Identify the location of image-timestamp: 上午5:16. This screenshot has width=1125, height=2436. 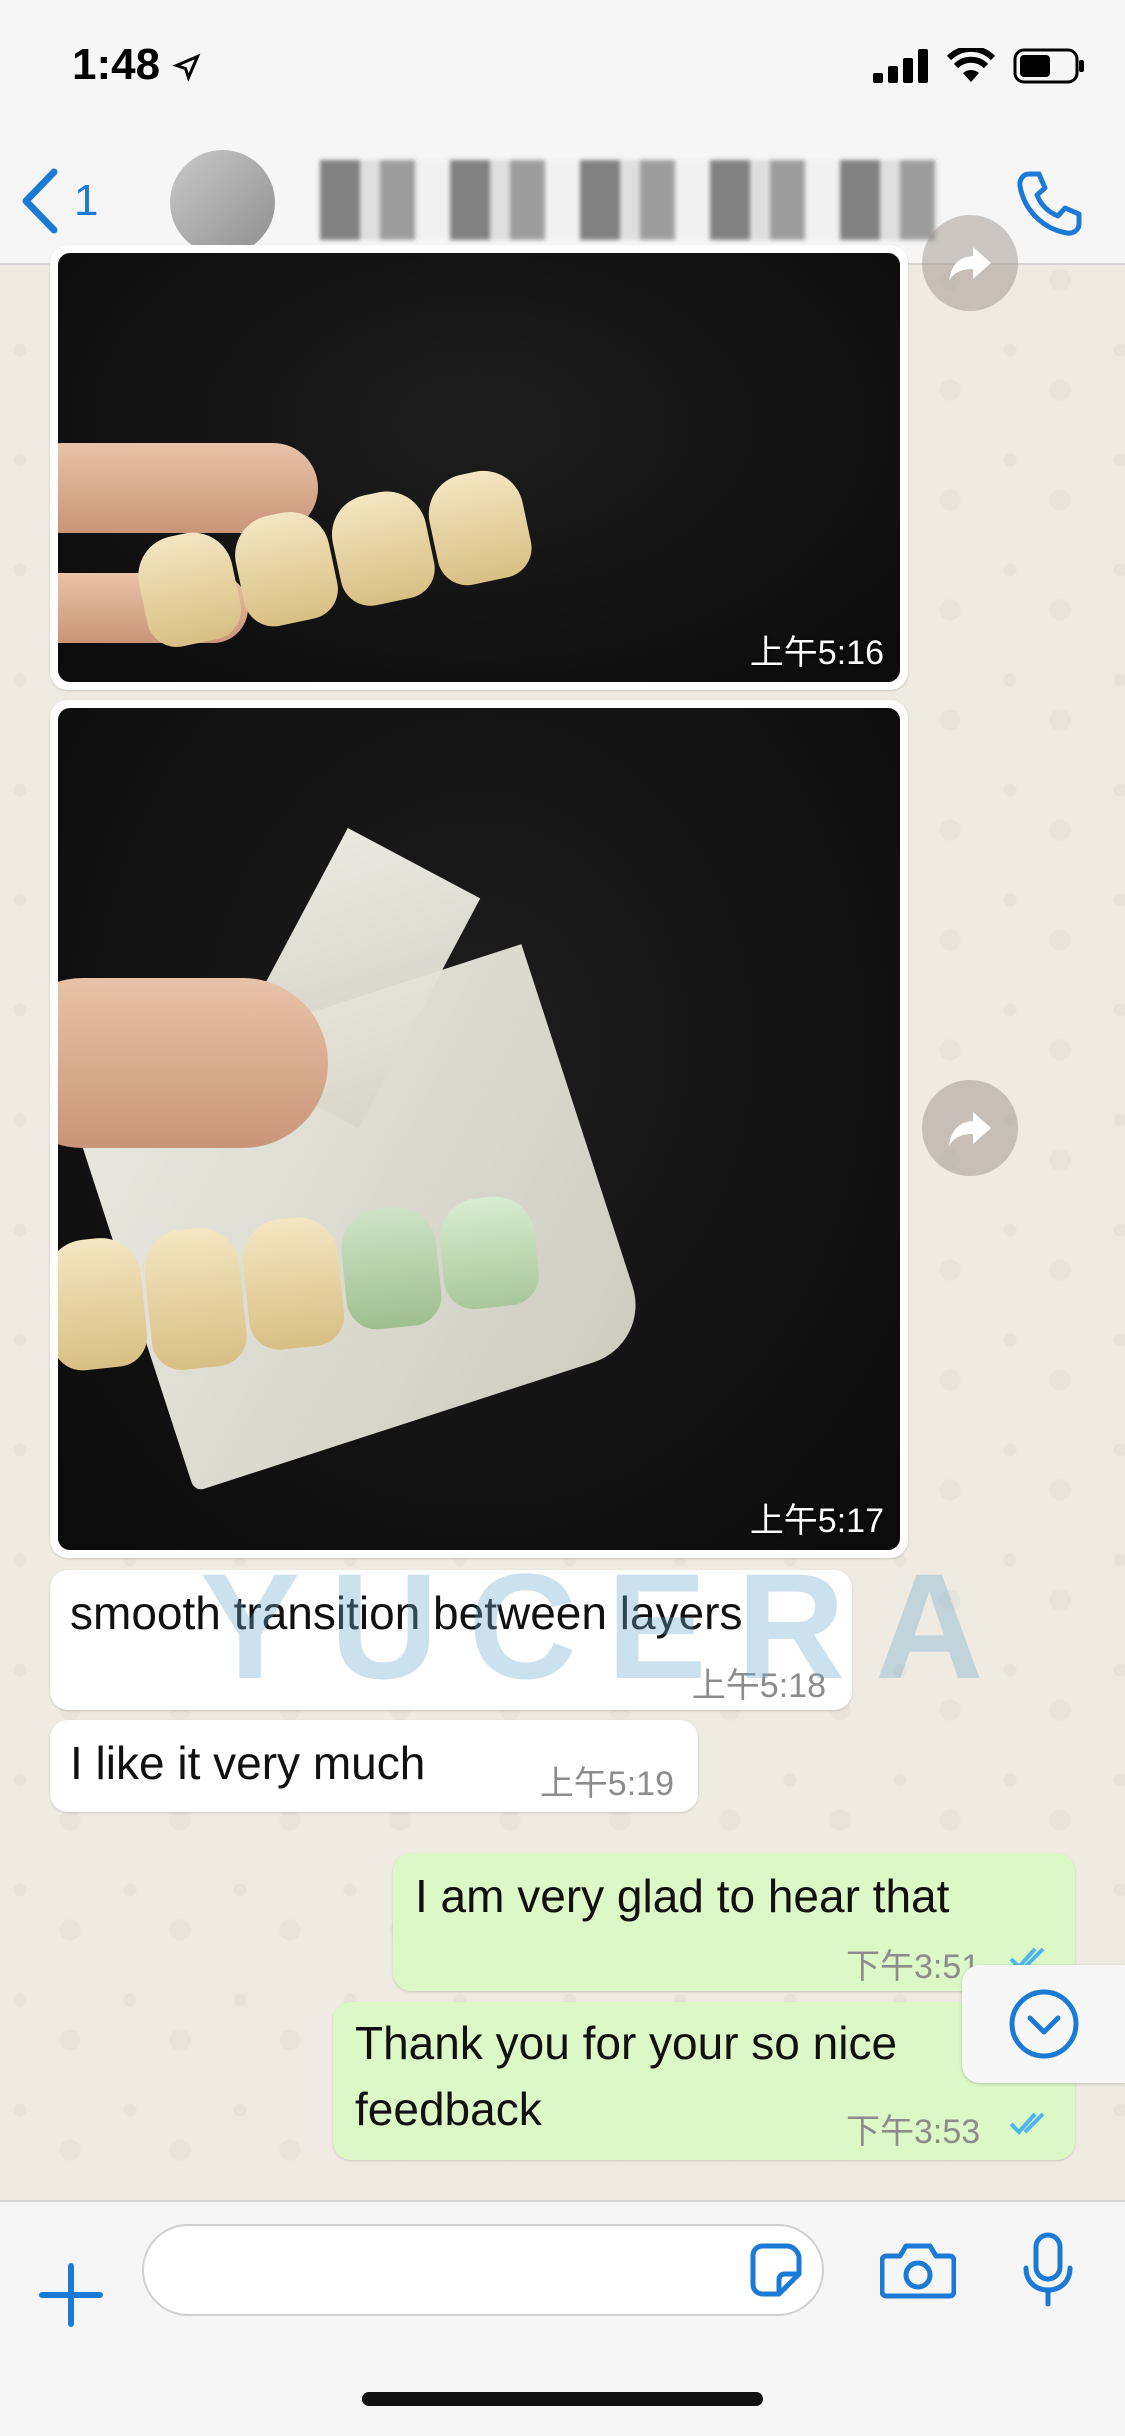
(816, 653).